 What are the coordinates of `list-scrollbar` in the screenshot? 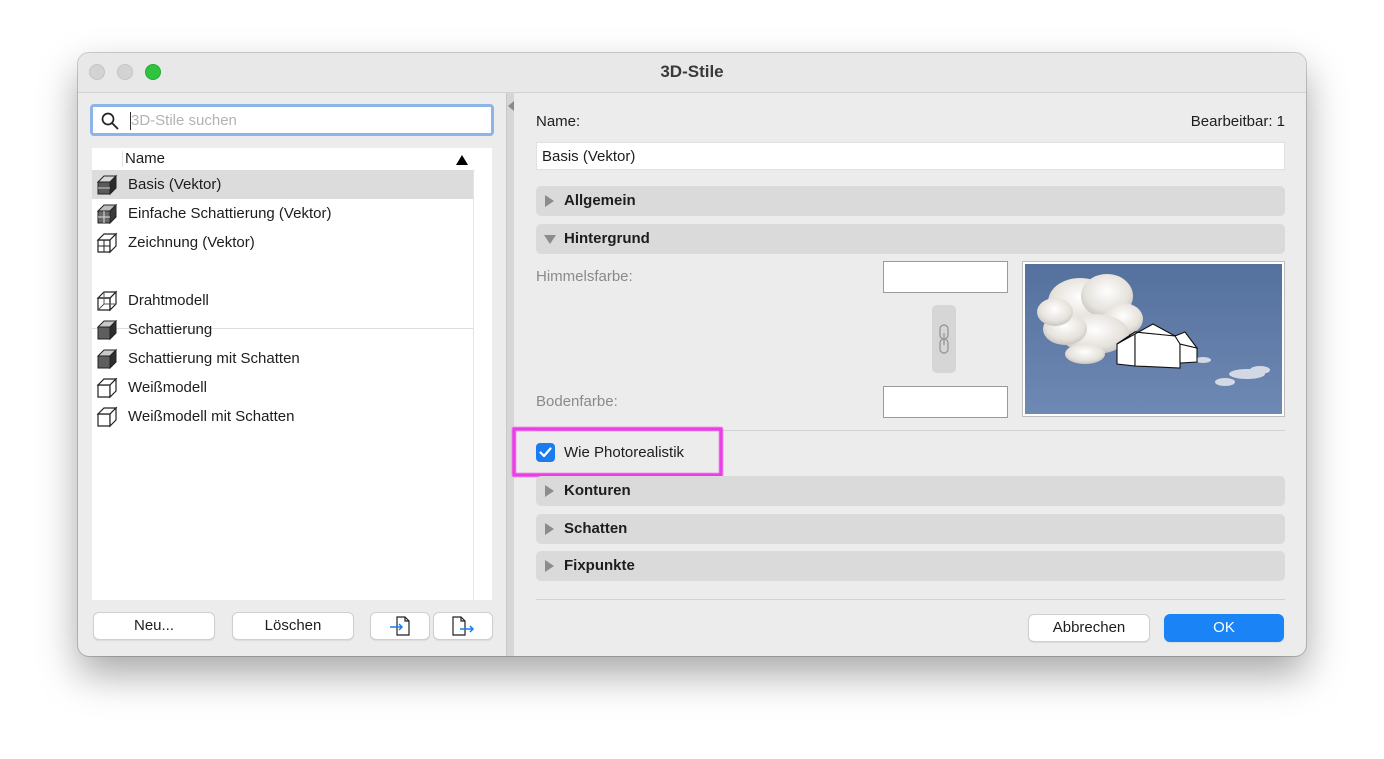 It's located at (473, 385).